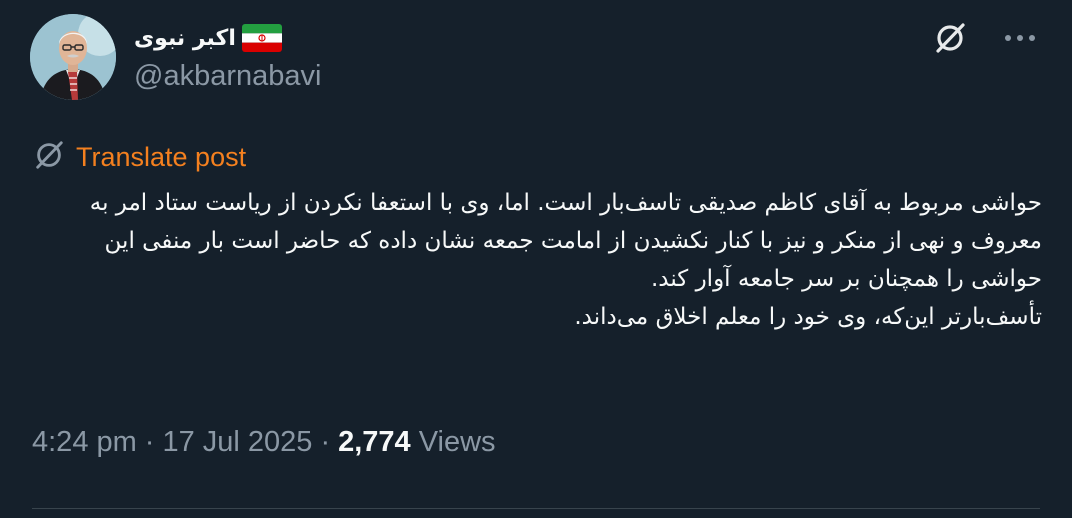 The image size is (1072, 518). What do you see at coordinates (185, 38) in the screenshot?
I see `author-display-name: اکبر نبوی` at bounding box center [185, 38].